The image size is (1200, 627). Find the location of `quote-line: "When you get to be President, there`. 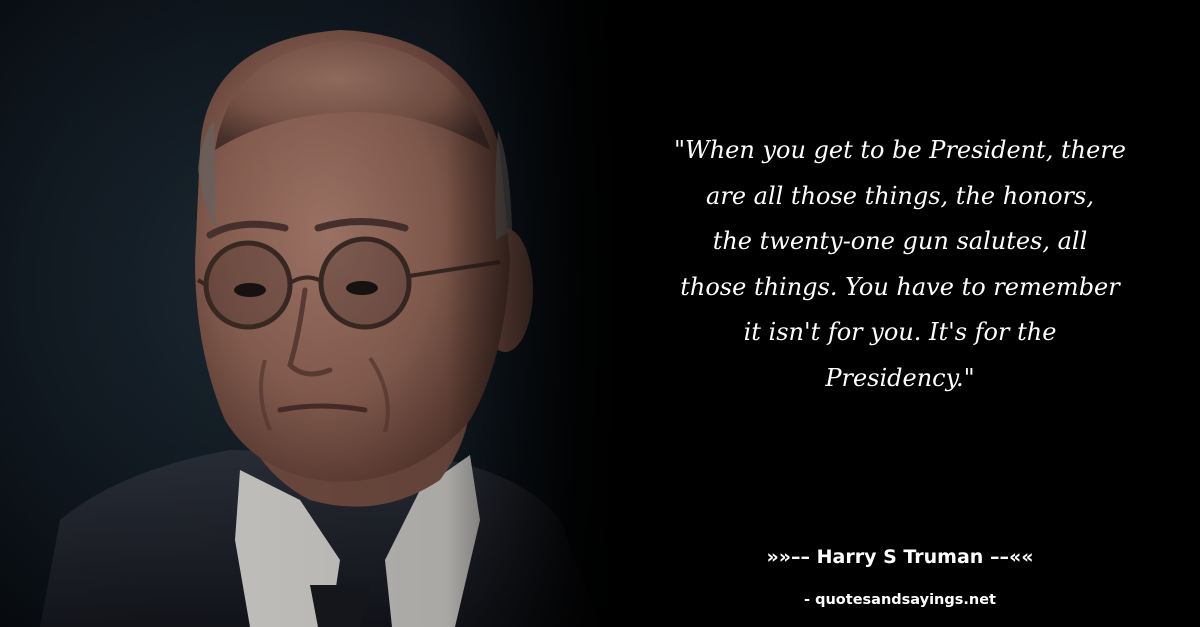

quote-line: "When you get to be President, there is located at coordinates (900, 150).